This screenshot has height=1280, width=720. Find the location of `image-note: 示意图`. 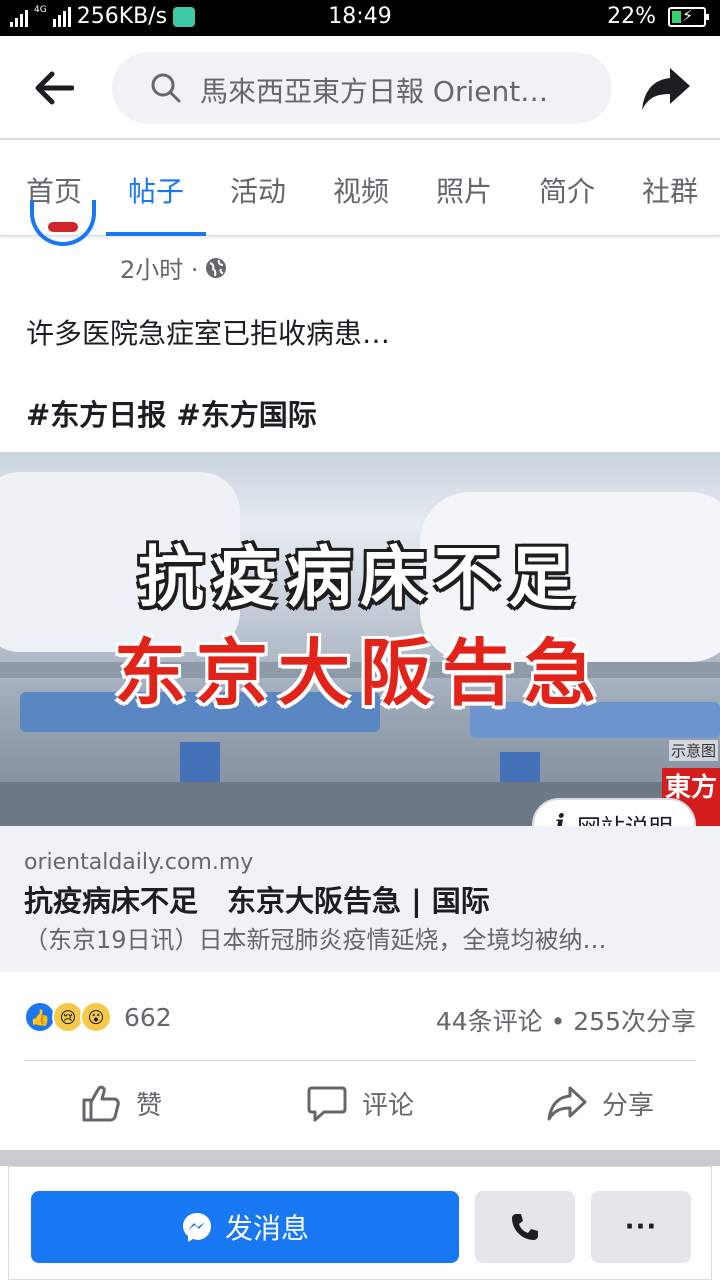

image-note: 示意图 is located at coordinates (693, 750).